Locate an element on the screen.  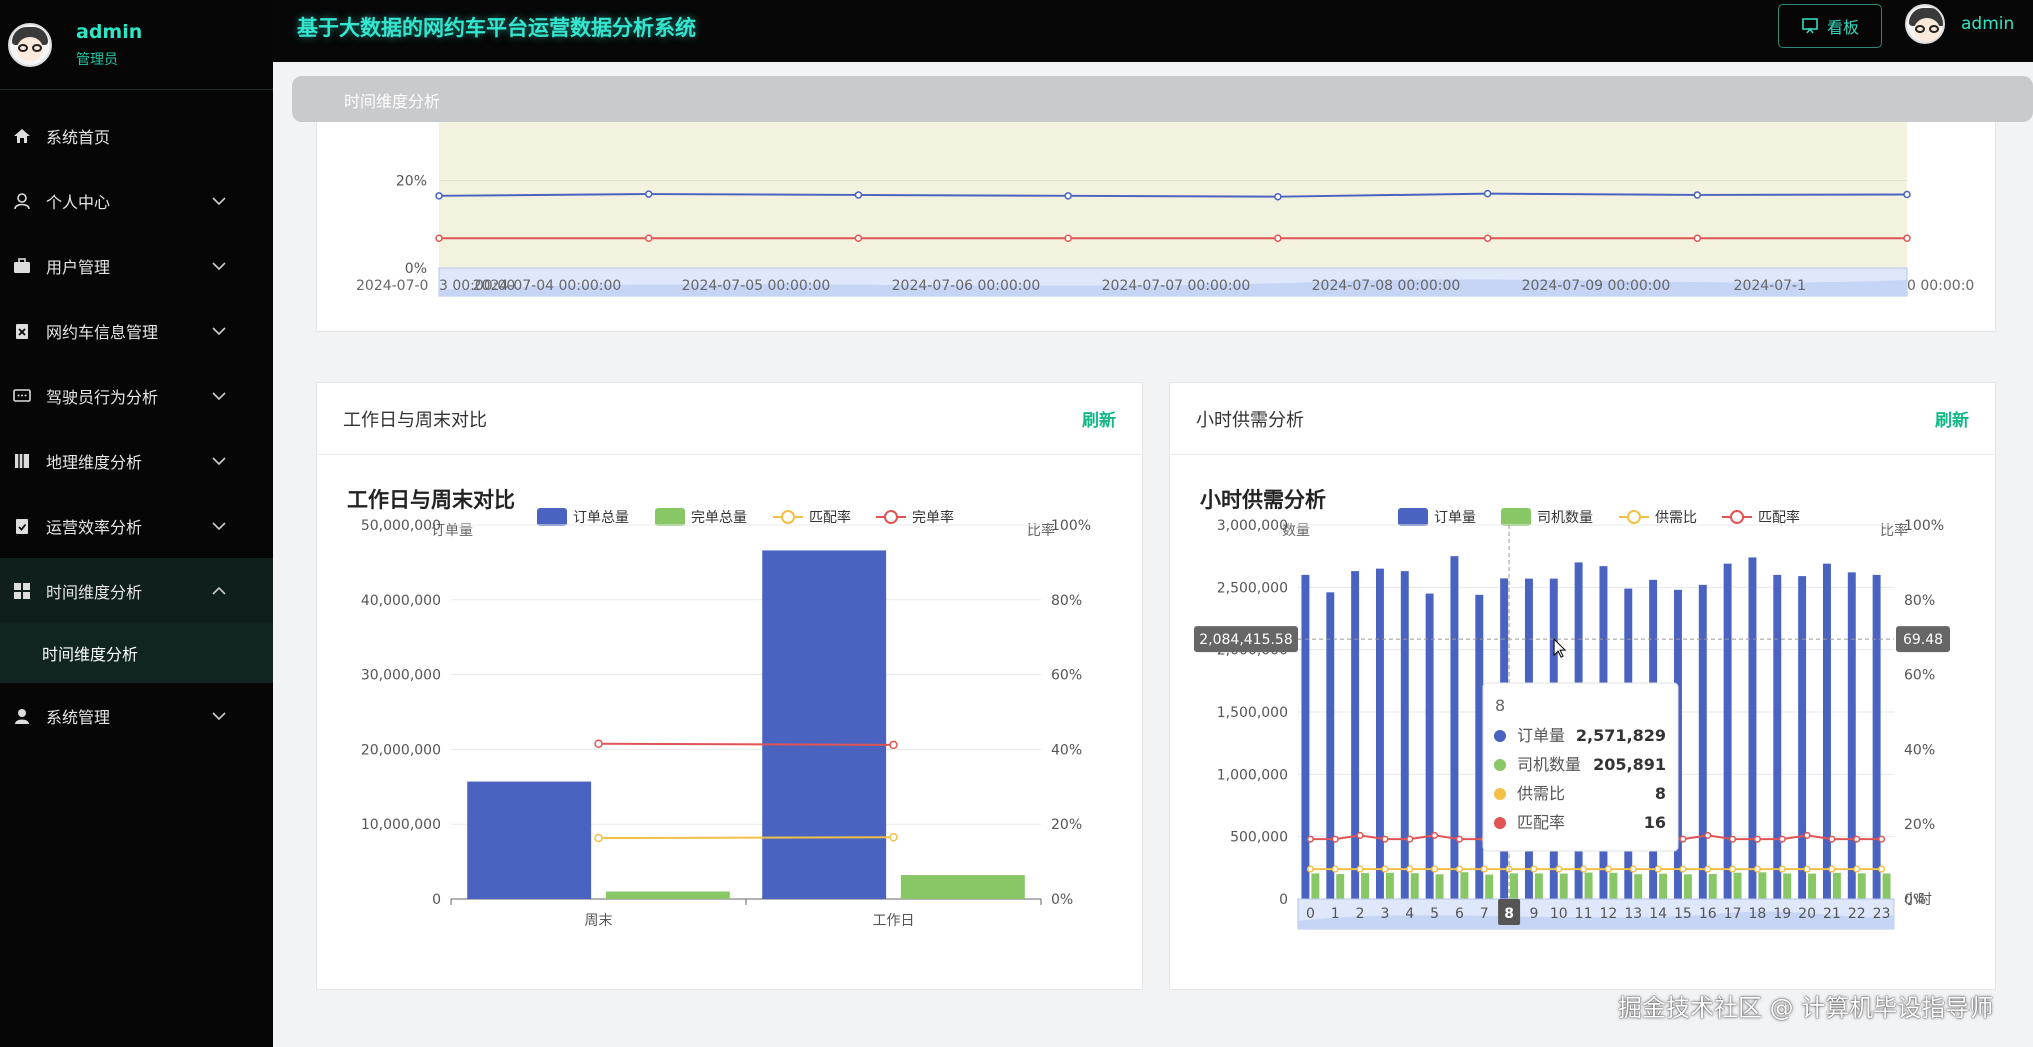
sidebar-subitem-time-analysis: 时间维度分析 is located at coordinates (136, 653).